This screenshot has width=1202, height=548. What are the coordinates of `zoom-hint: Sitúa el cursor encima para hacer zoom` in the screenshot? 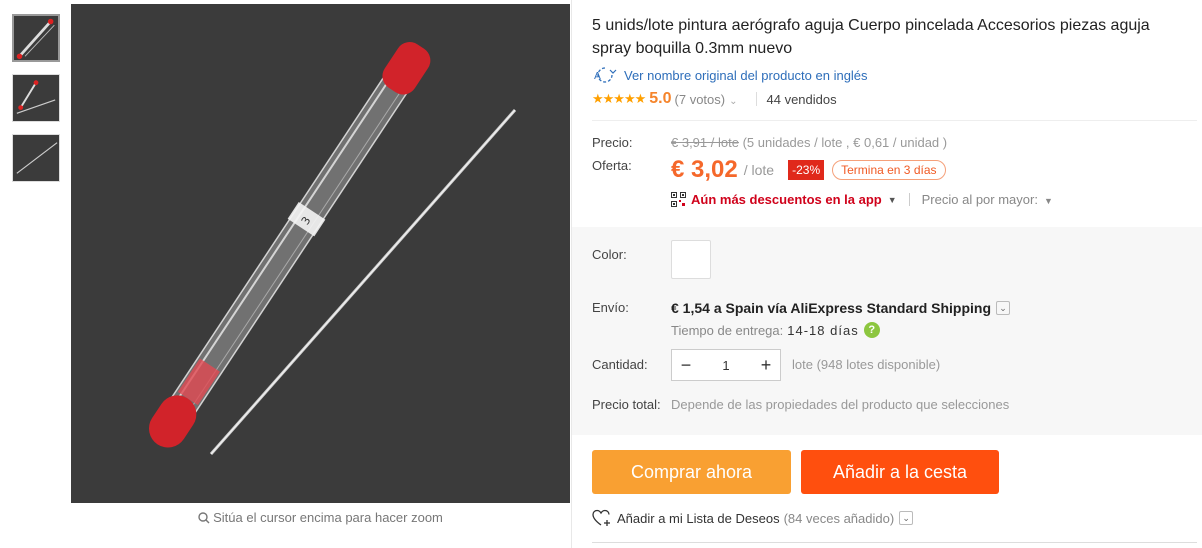 It's located at (320, 518).